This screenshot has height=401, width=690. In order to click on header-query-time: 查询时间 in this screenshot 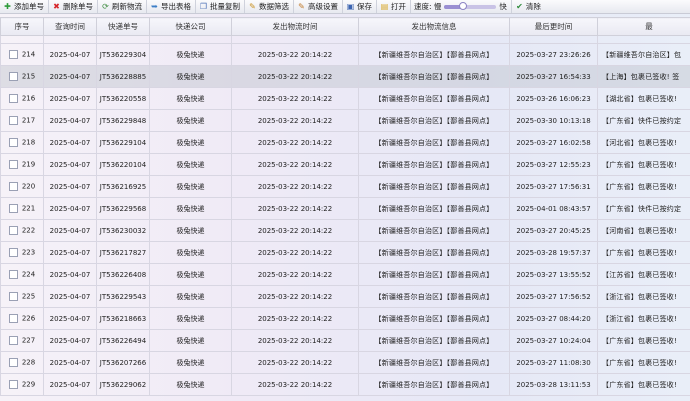, I will do `click(70, 26)`.